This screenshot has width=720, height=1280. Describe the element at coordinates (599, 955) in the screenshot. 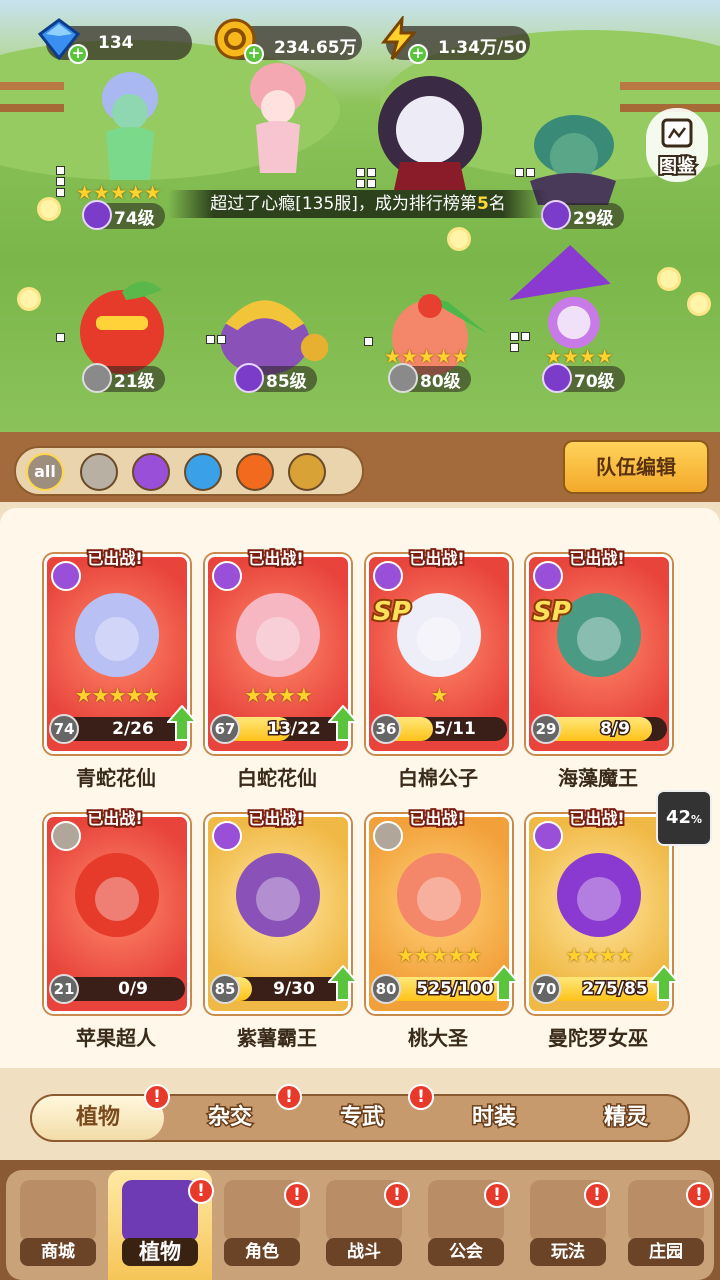

I see `card-stars: ★★★★` at that location.